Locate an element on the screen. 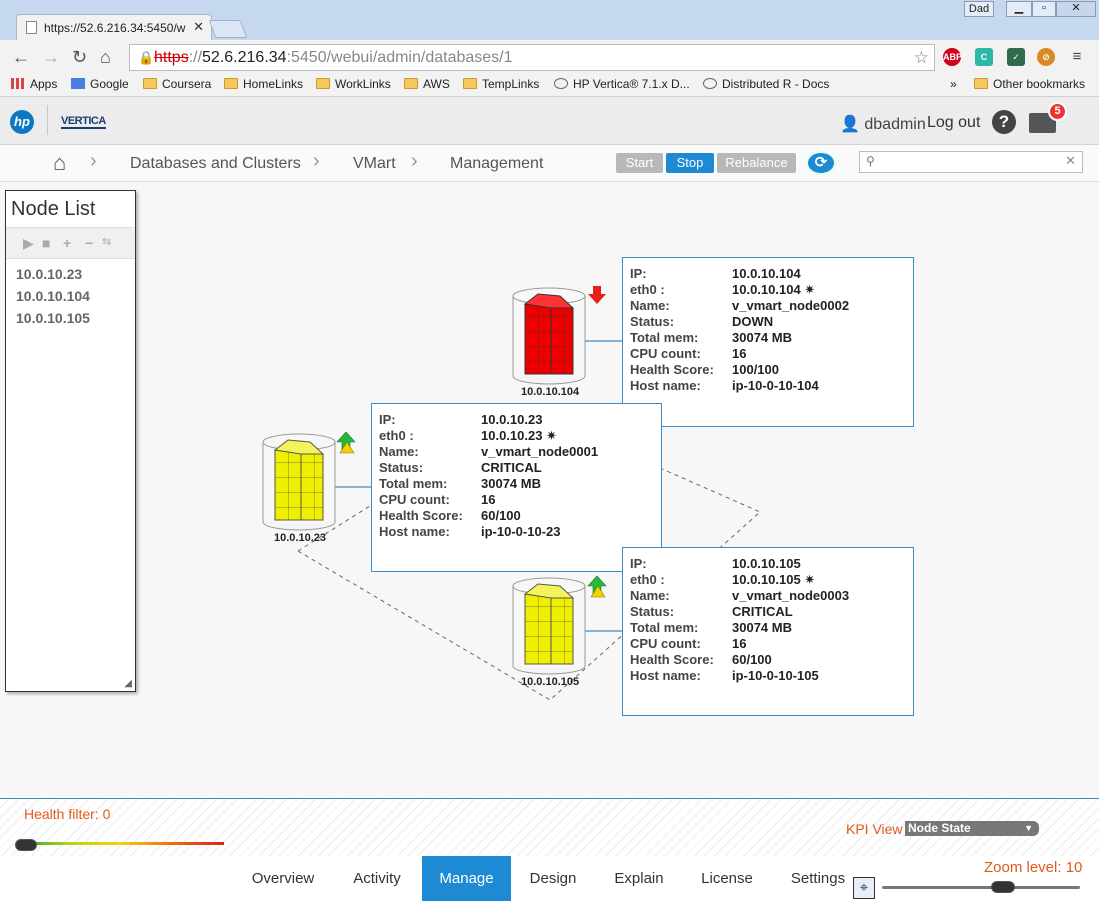  node-list-item: 10.0.10.105 is located at coordinates (70, 319).